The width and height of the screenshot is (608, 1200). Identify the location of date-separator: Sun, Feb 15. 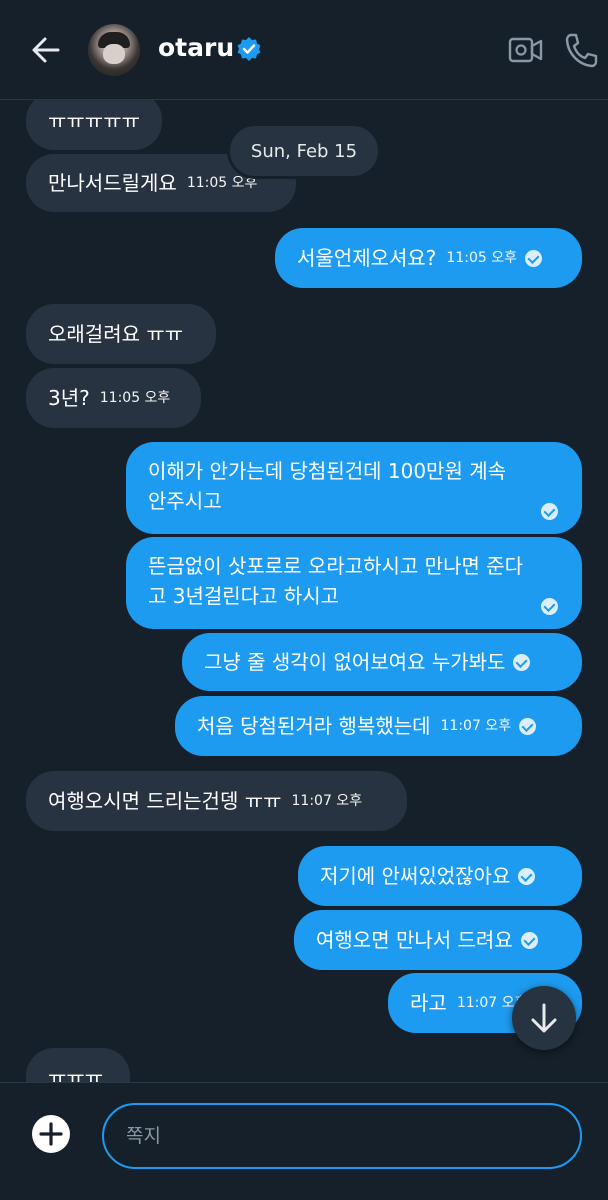
(304, 151).